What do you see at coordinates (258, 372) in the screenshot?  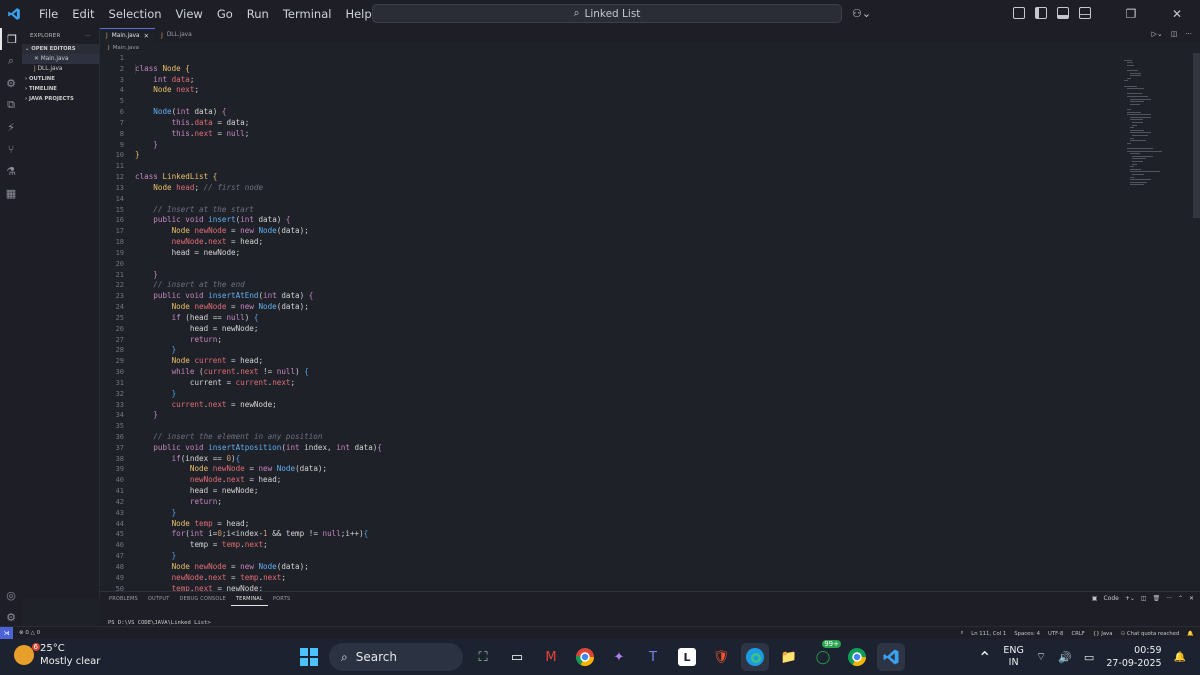 I see `code-line: while (current.next != null) {` at bounding box center [258, 372].